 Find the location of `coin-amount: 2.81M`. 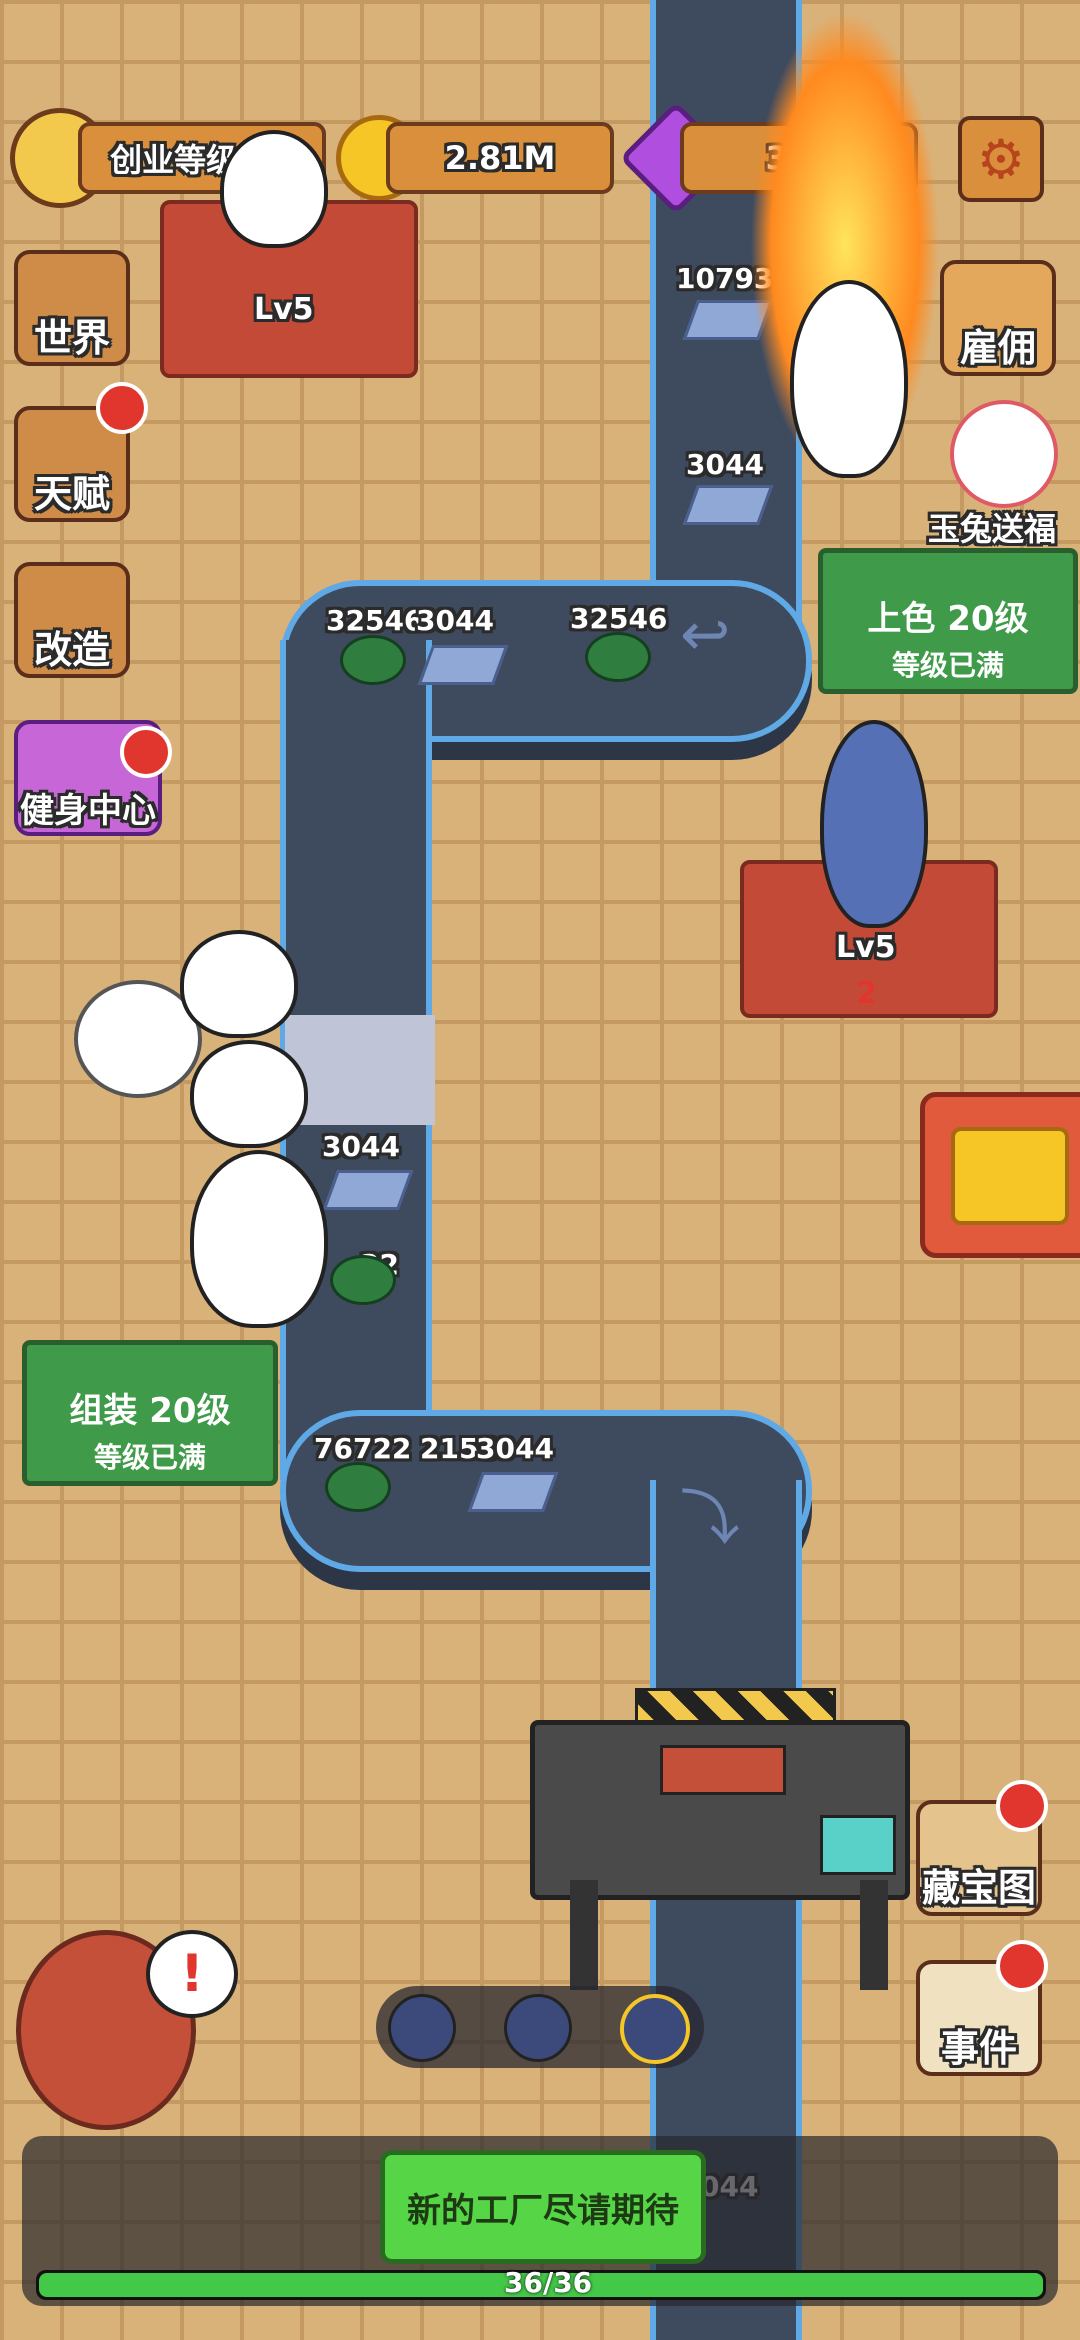

coin-amount: 2.81M is located at coordinates (500, 158).